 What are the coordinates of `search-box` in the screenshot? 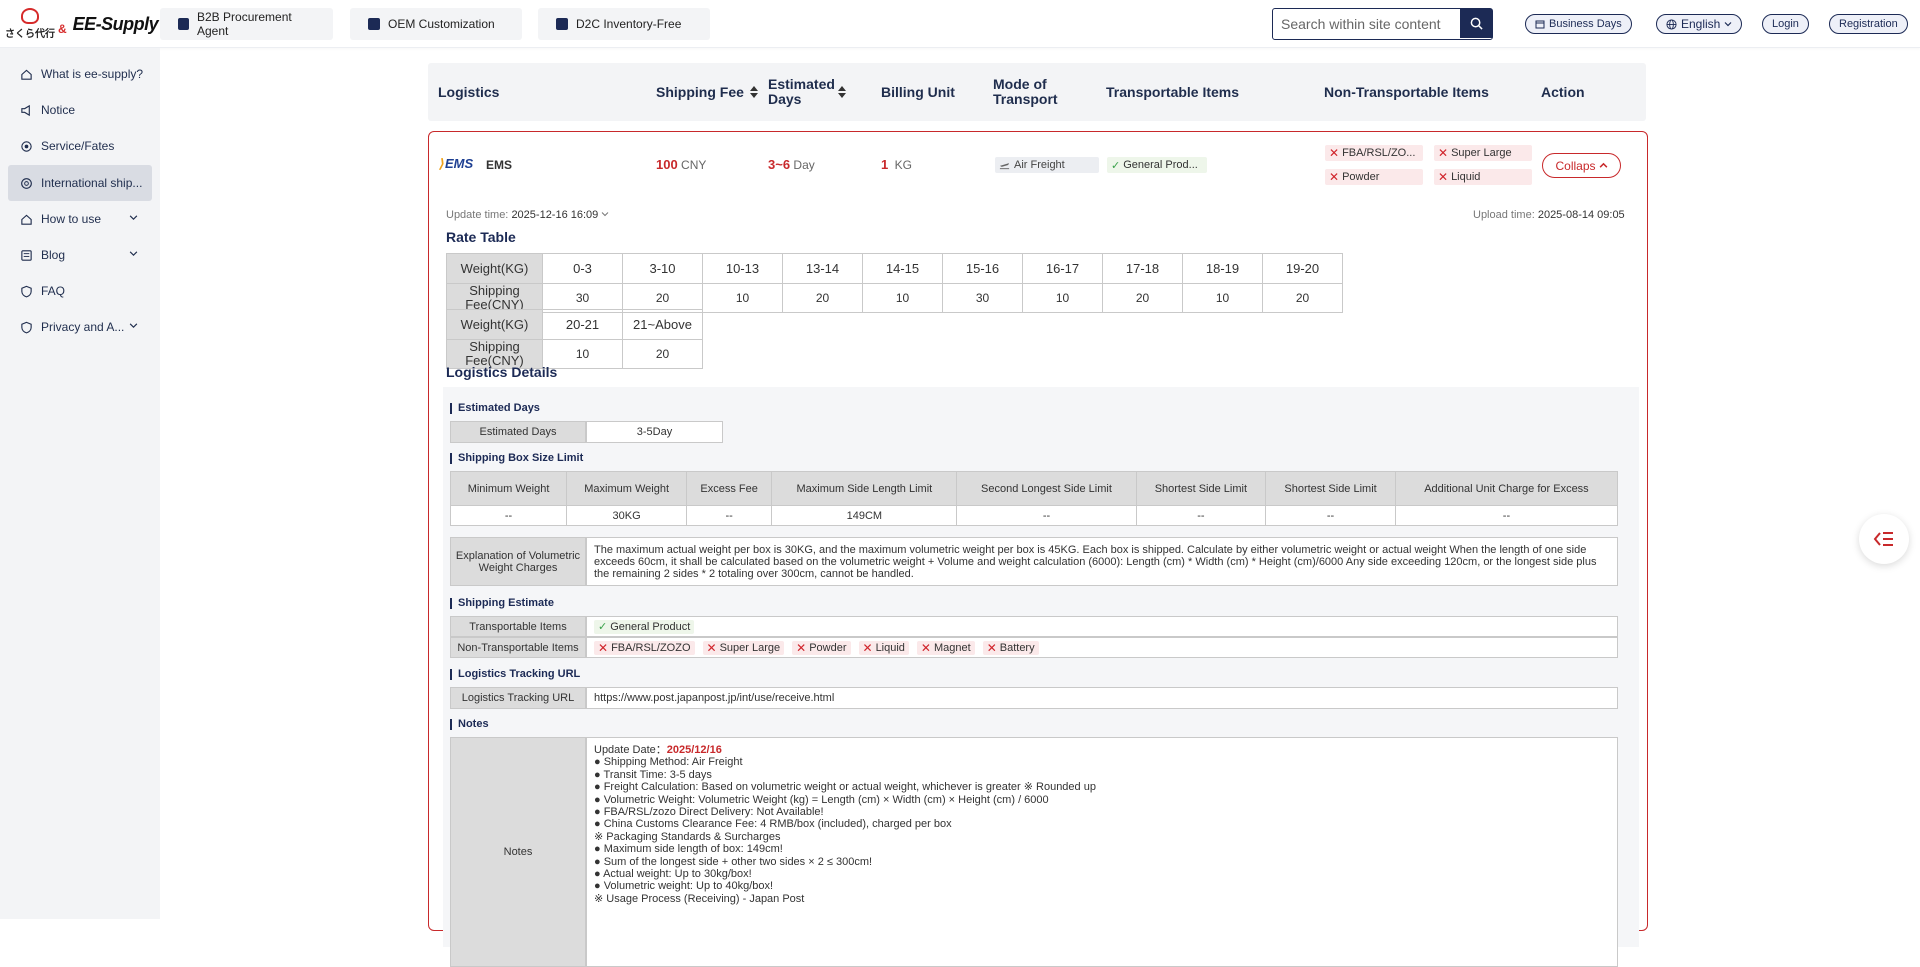 It's located at (1382, 24).